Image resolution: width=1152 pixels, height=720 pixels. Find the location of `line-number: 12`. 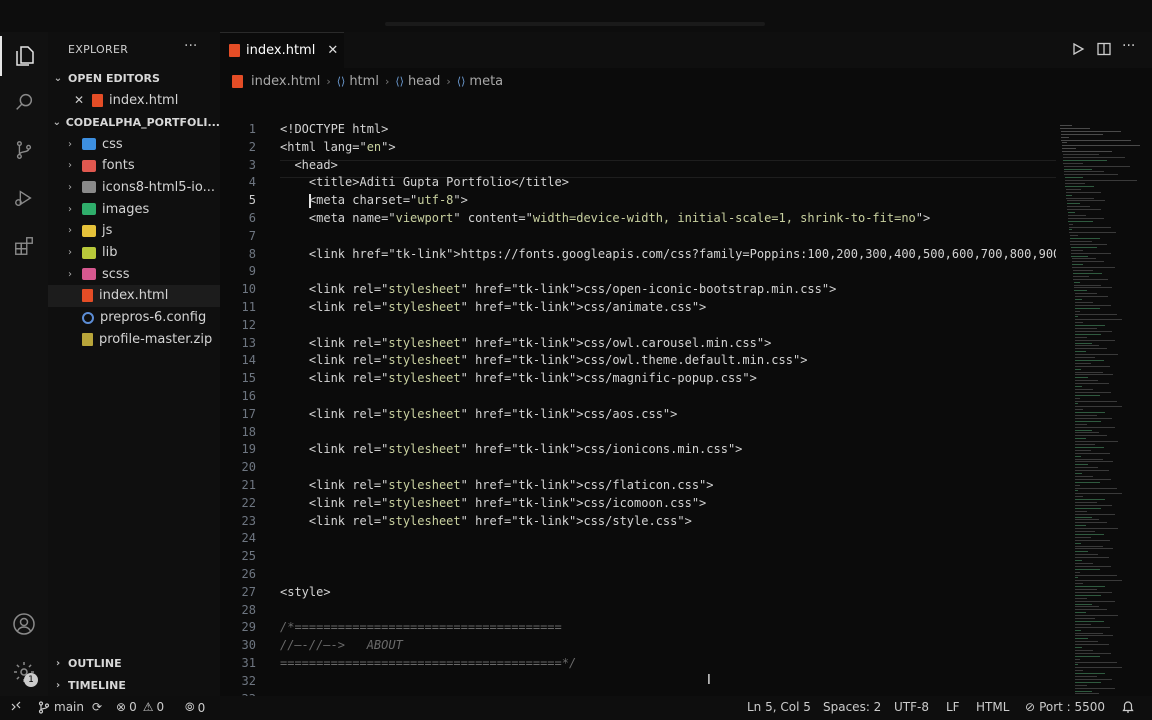

line-number: 12 is located at coordinates (248, 324).